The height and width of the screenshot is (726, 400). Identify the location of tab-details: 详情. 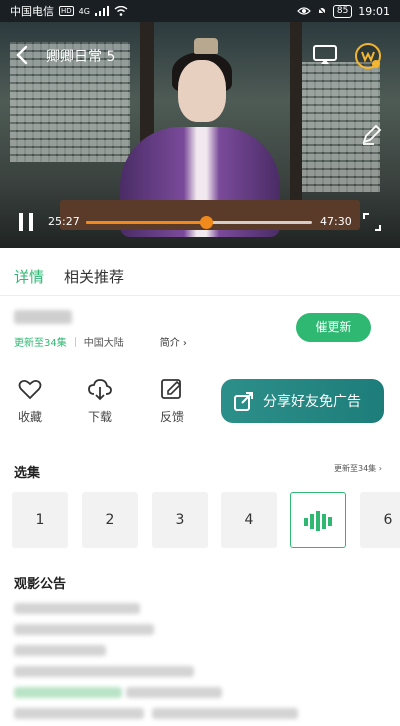
(29, 276).